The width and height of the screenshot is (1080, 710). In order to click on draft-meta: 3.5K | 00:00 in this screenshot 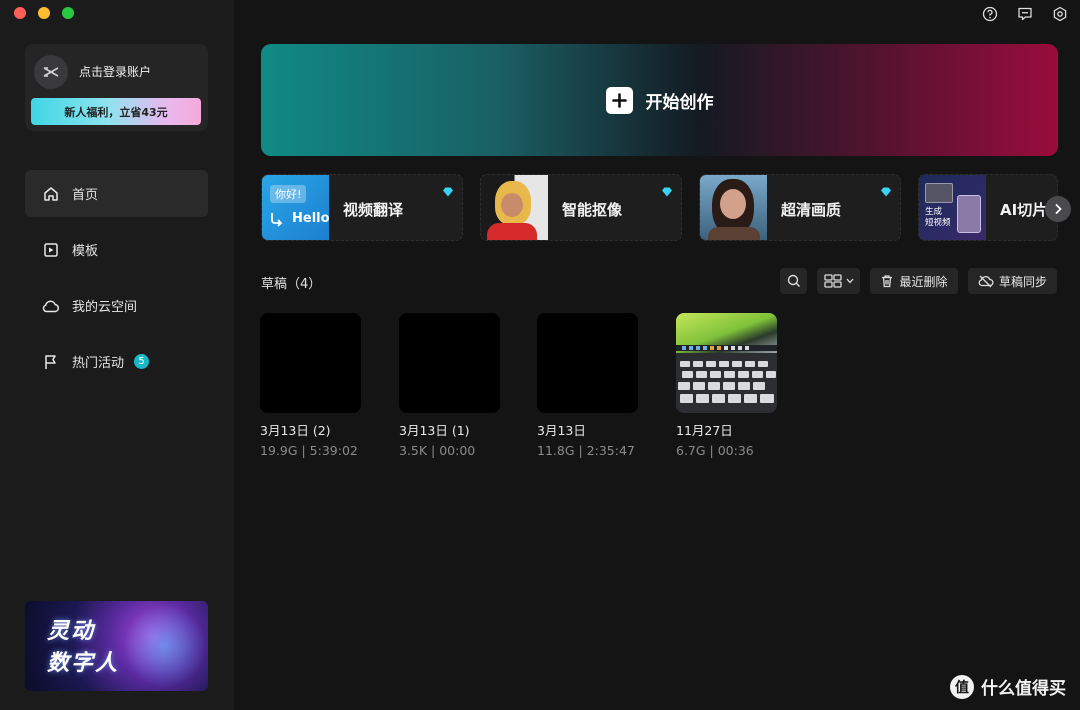, I will do `click(437, 450)`.